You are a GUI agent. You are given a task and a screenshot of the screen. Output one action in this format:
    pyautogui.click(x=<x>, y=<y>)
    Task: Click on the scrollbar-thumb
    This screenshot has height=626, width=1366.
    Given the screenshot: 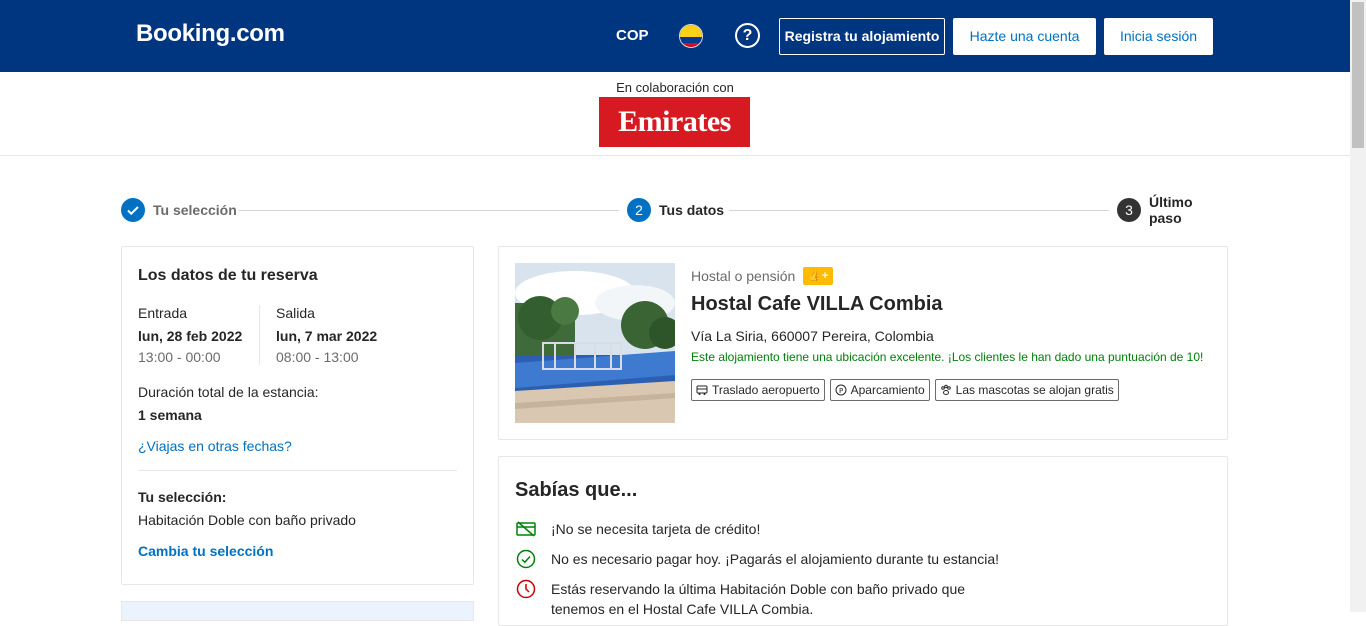 What is the action you would take?
    pyautogui.click(x=1358, y=75)
    